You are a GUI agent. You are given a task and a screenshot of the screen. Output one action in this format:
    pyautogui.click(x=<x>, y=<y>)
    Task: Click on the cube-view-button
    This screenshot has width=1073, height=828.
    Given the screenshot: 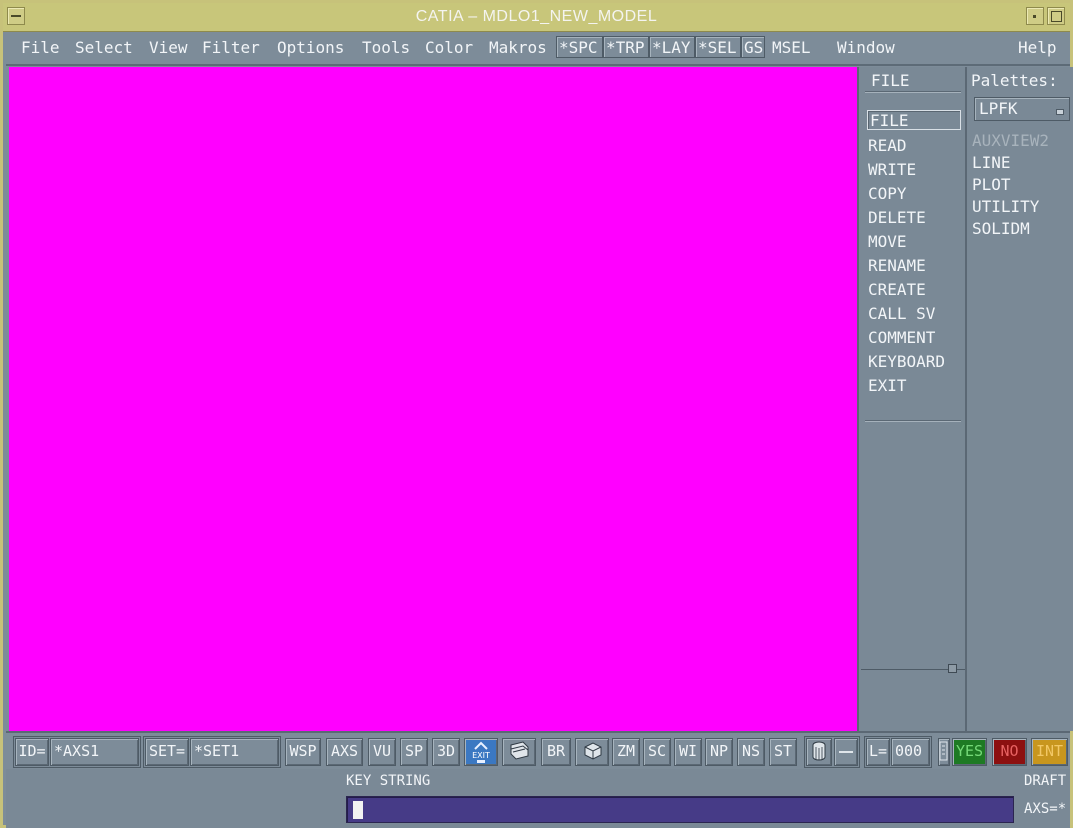 What is the action you would take?
    pyautogui.click(x=592, y=752)
    